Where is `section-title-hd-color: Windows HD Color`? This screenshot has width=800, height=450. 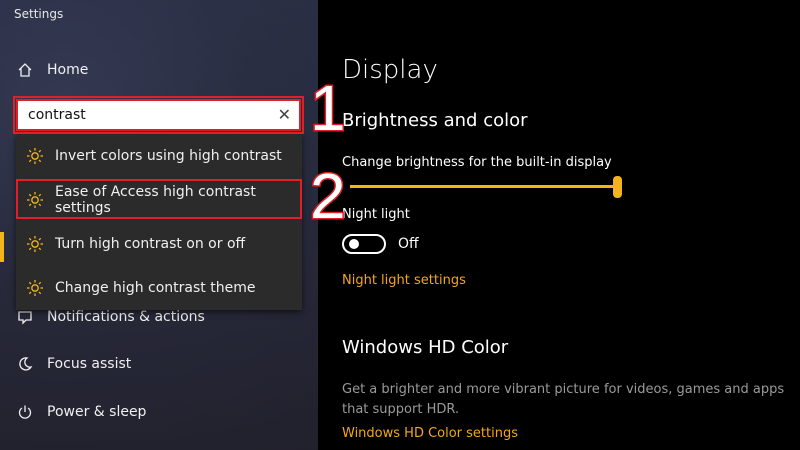 section-title-hd-color: Windows HD Color is located at coordinates (425, 347).